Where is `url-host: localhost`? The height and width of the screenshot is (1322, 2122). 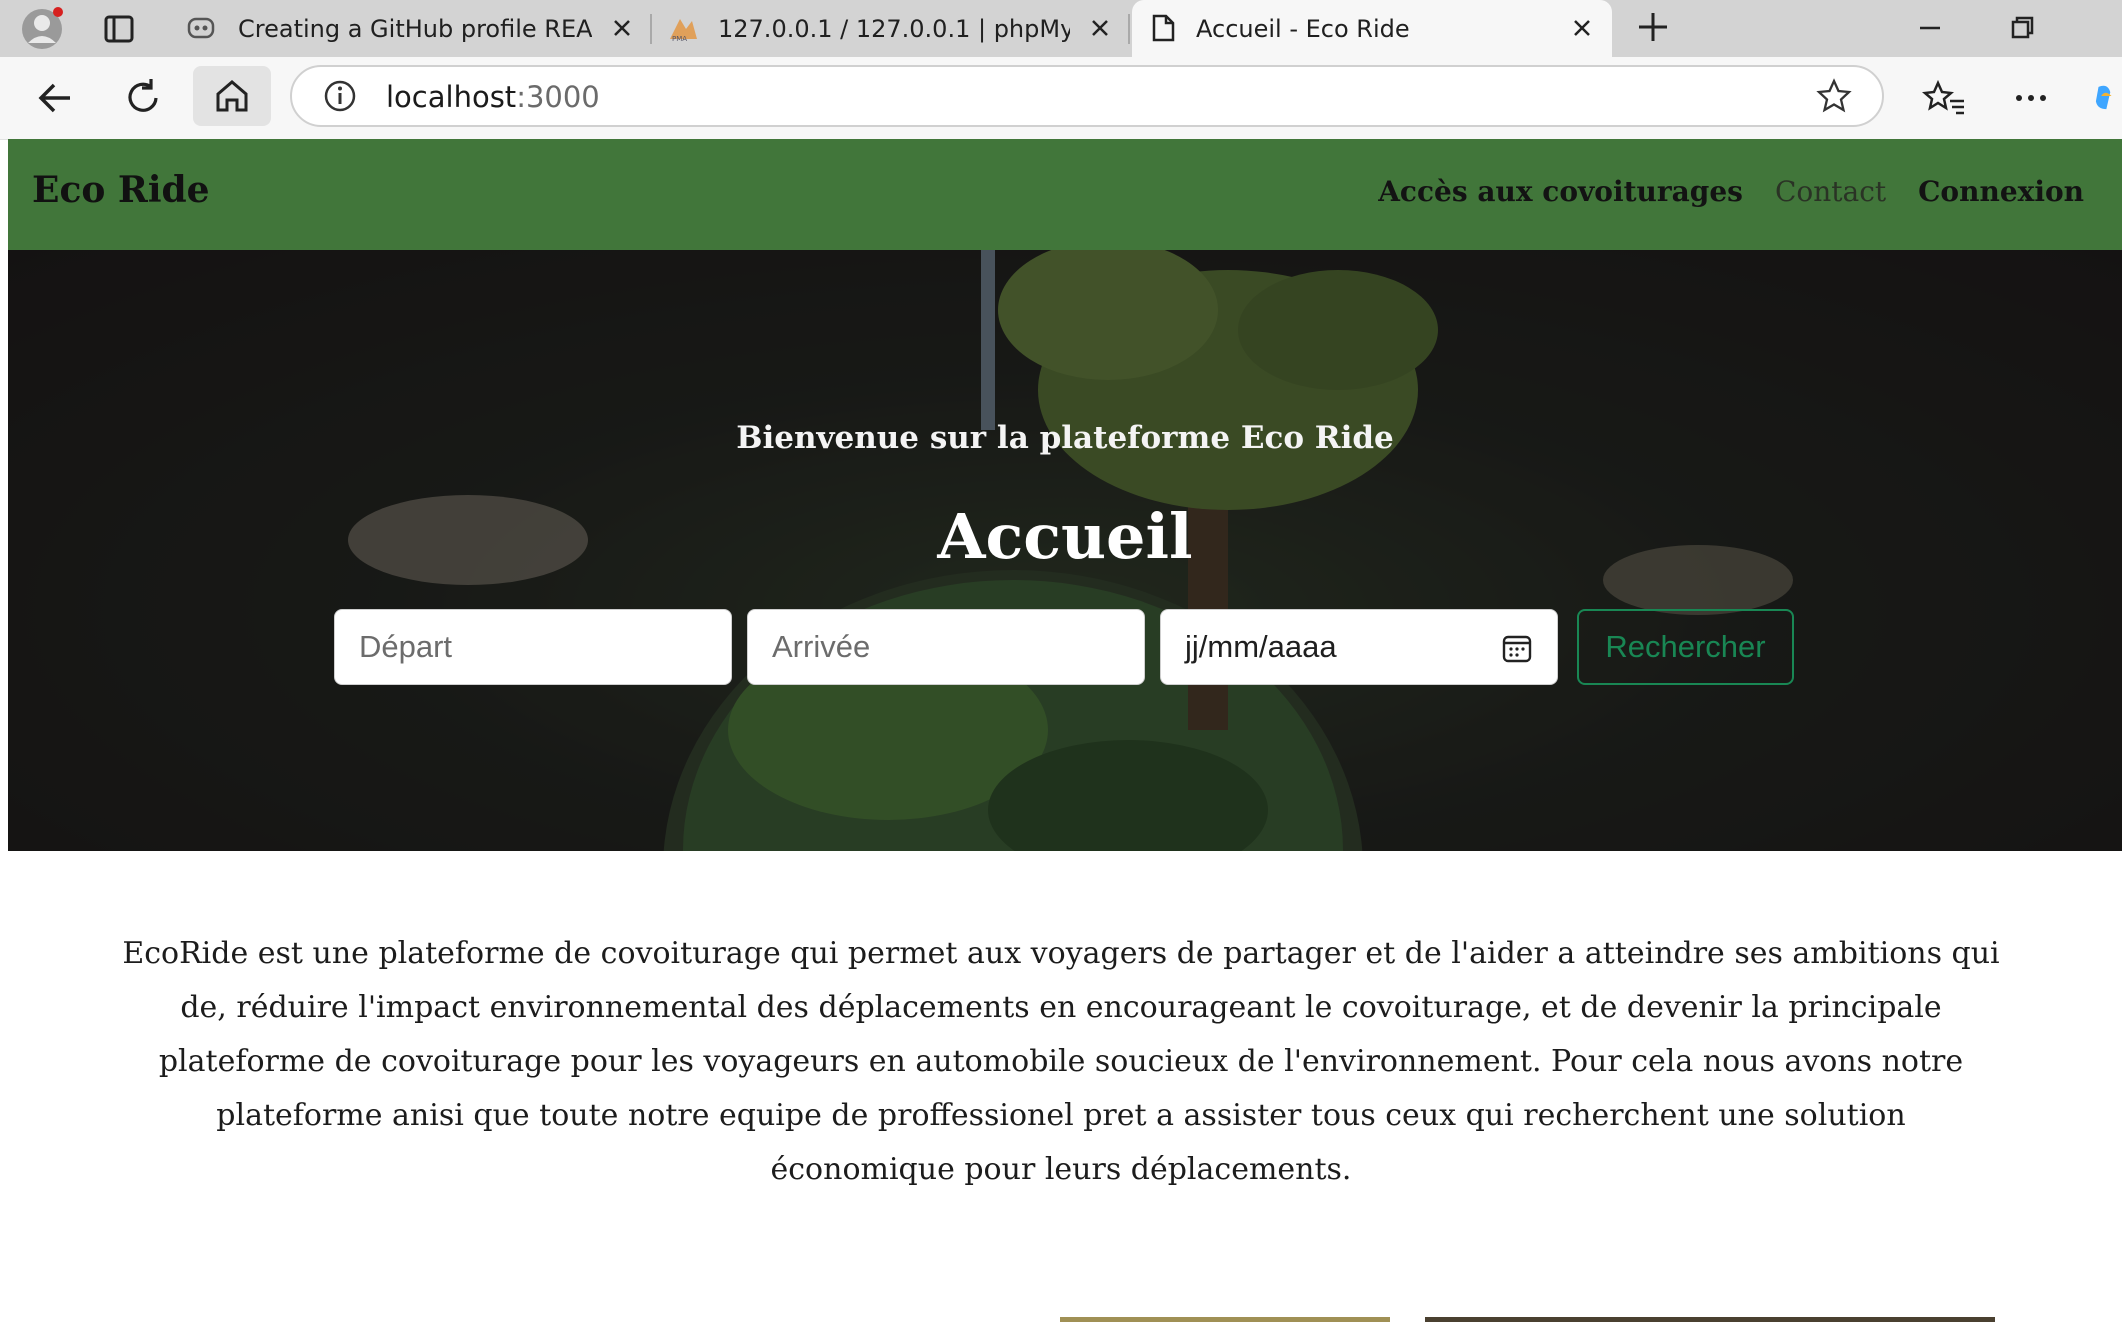 url-host: localhost is located at coordinates (451, 97).